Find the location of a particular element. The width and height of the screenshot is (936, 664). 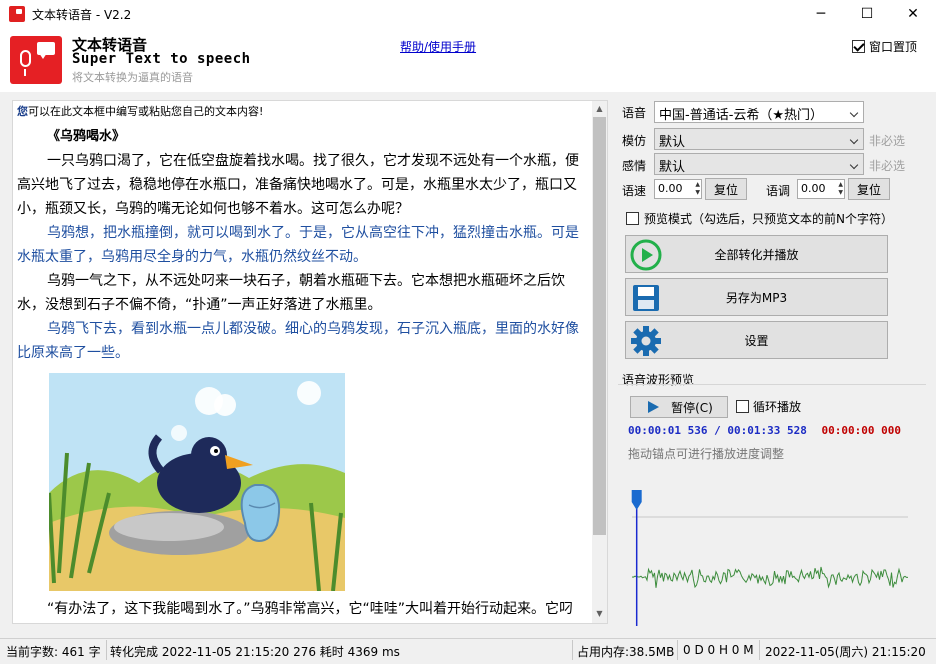

pitch-value: 0.00 is located at coordinates (813, 188).